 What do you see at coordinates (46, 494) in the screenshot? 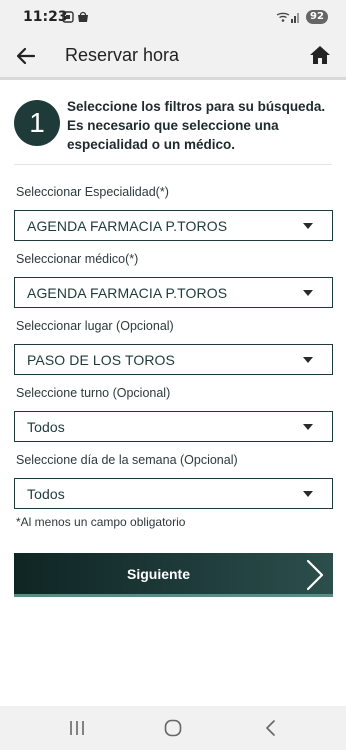
I see `weekday-value: Todos` at bounding box center [46, 494].